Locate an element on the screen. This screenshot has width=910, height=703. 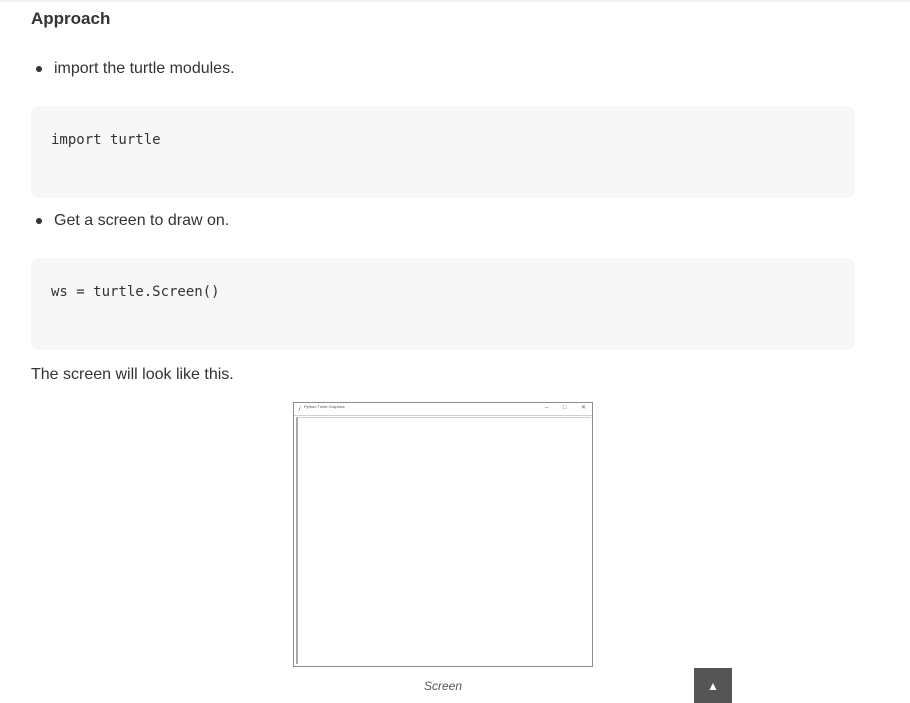
feather-icon is located at coordinates (299, 408).